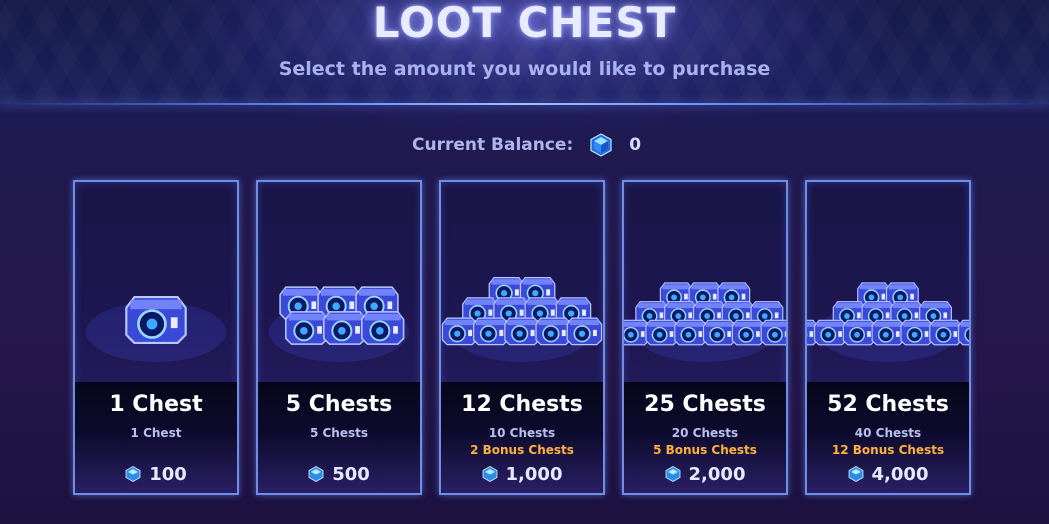 This screenshot has height=524, width=1049. Describe the element at coordinates (168, 474) in the screenshot. I see `price-value: 100` at that location.